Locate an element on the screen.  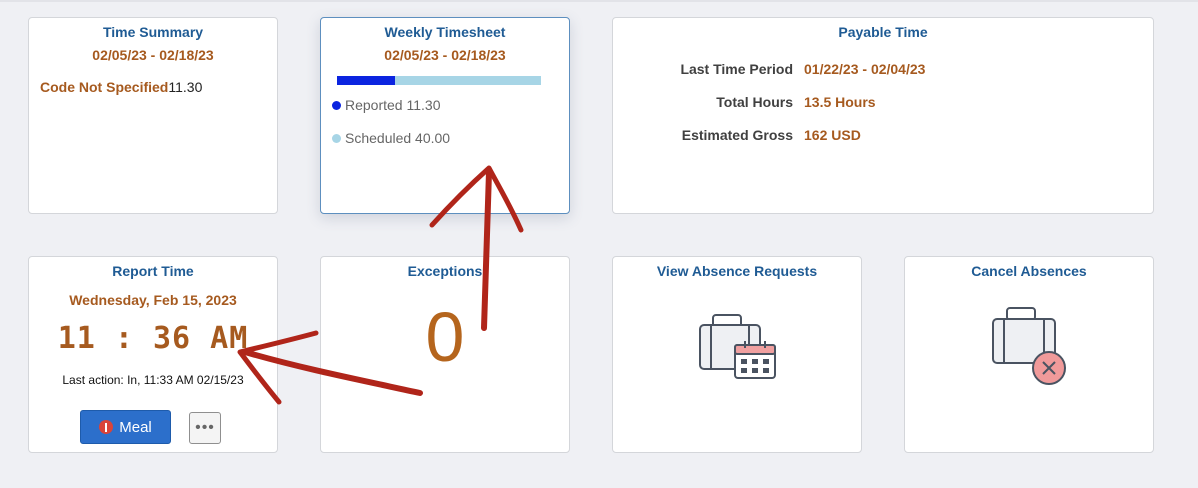
time-summary-period: 02/05/23 - 02/18/23 is located at coordinates (153, 55).